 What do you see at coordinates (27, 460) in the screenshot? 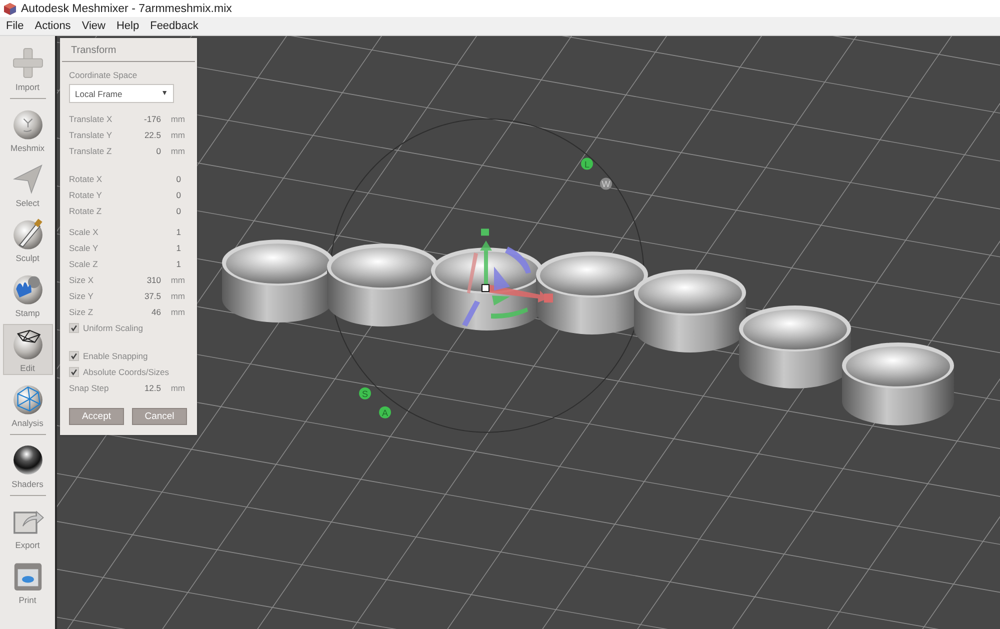
I see `chrome-sphere-icon` at bounding box center [27, 460].